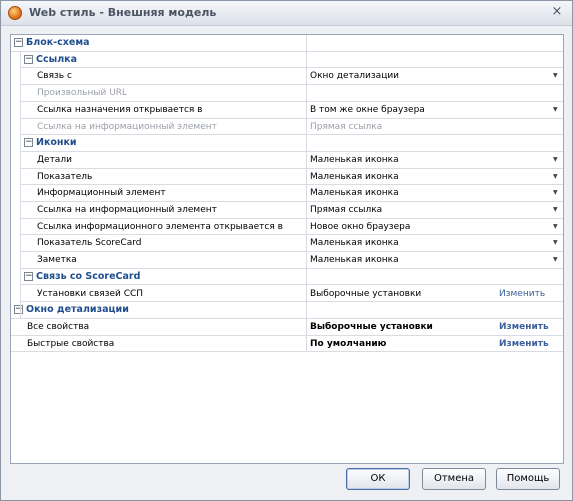  What do you see at coordinates (20, 185) in the screenshot?
I see `indent-guide` at bounding box center [20, 185].